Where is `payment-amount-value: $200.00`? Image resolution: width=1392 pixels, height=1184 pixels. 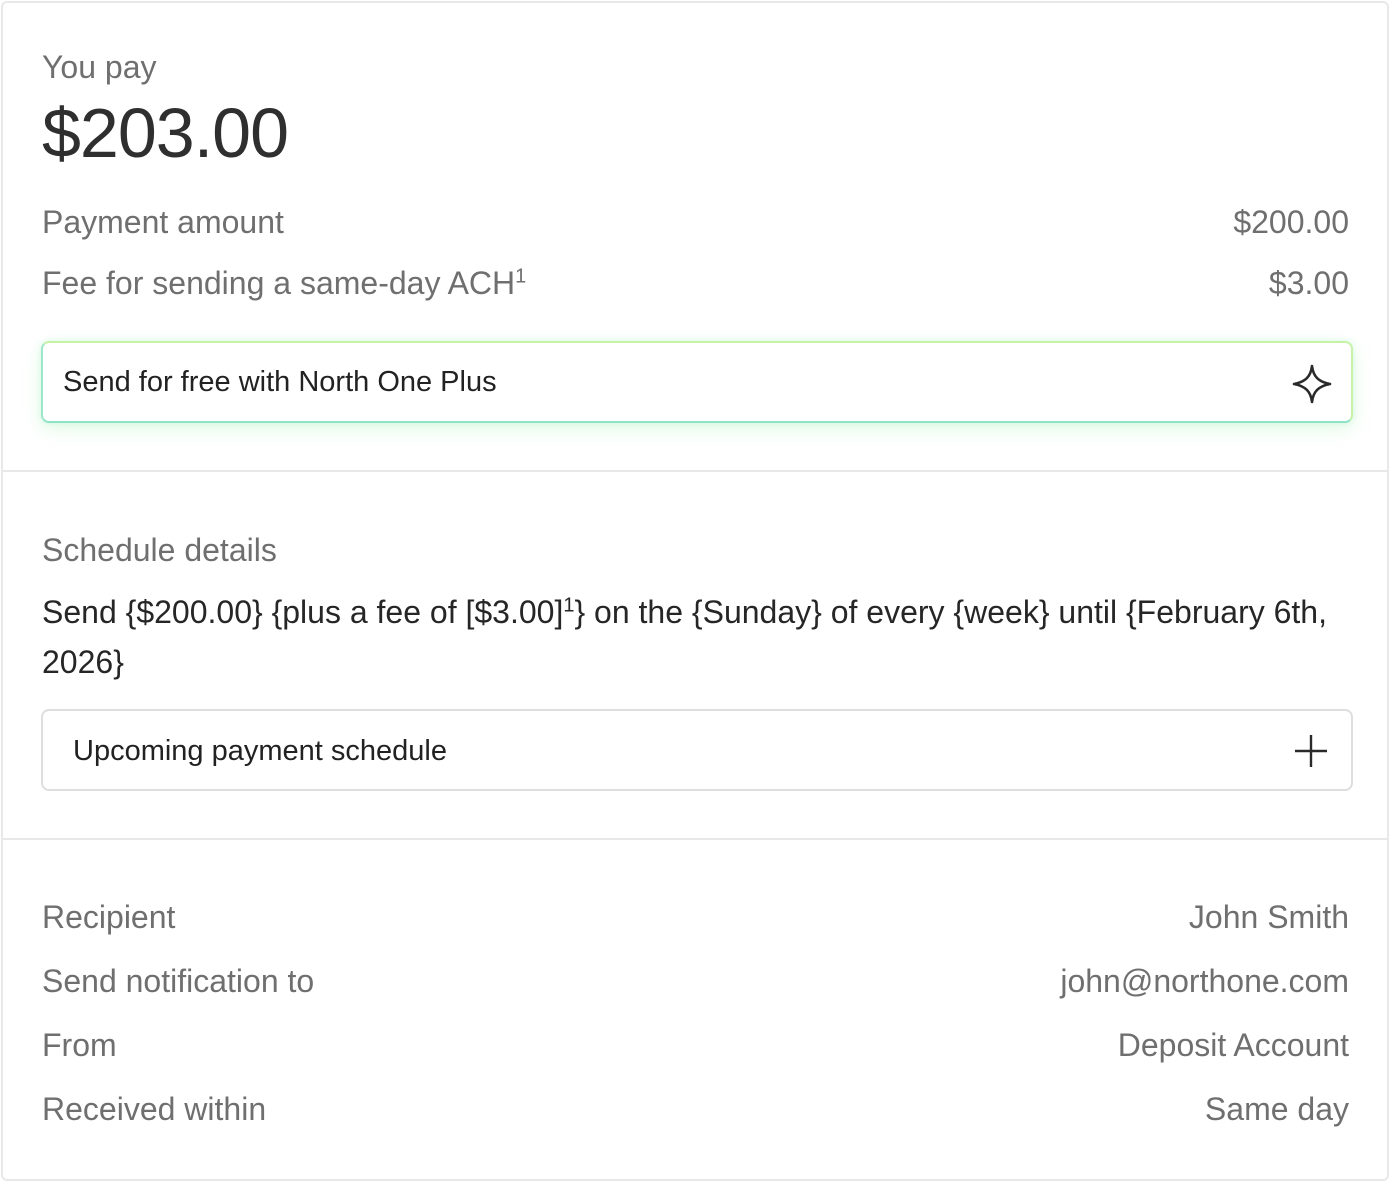 payment-amount-value: $200.00 is located at coordinates (1291, 222).